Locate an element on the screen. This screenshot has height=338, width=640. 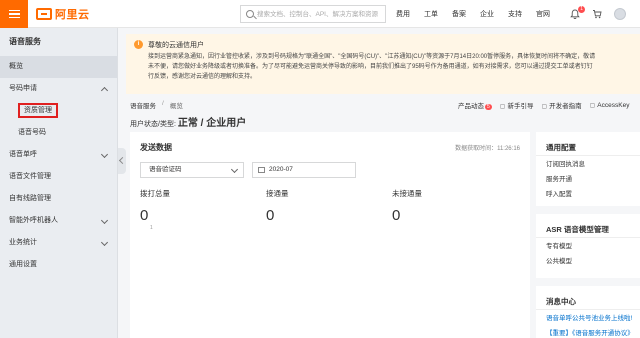
sidebar-item-settings: 通用设置 is located at coordinates (58, 265).